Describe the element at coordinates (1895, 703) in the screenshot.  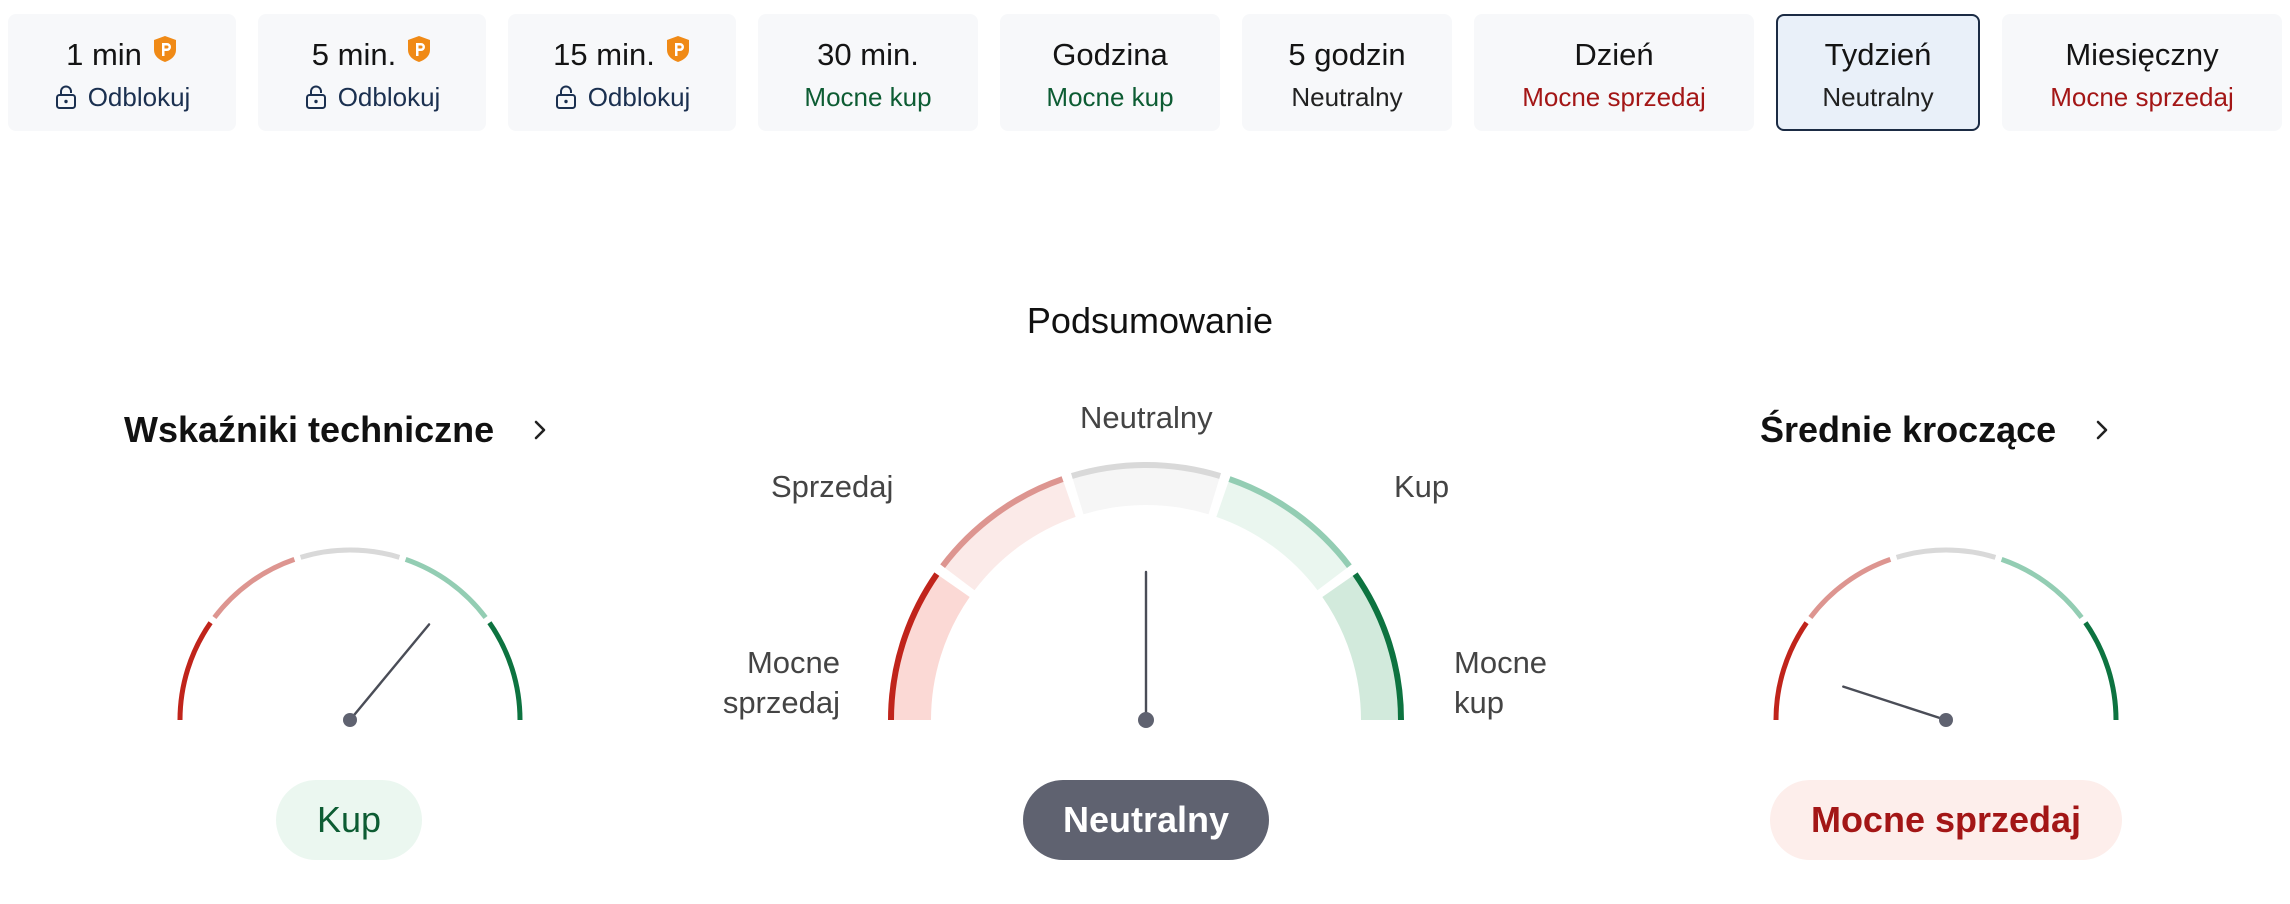
I see `gauge-needle` at that location.